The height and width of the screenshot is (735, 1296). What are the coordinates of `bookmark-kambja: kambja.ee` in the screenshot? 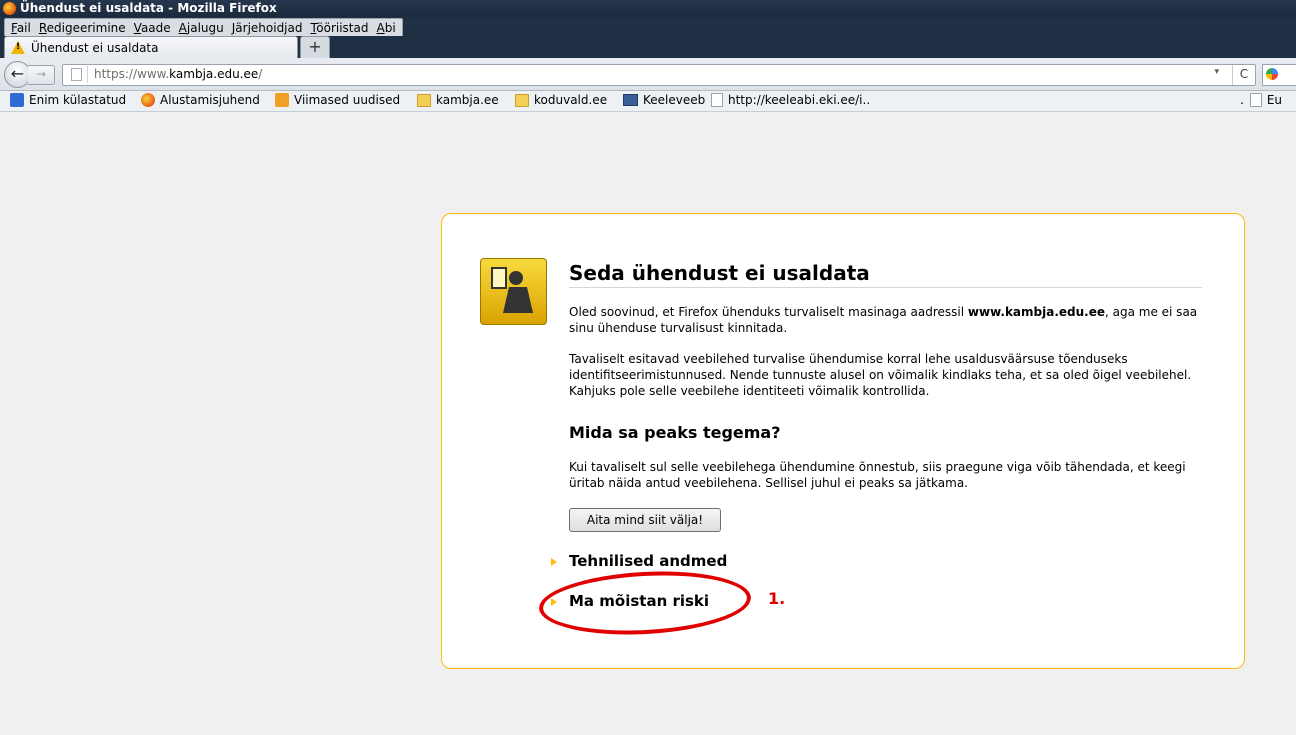 It's located at (458, 100).